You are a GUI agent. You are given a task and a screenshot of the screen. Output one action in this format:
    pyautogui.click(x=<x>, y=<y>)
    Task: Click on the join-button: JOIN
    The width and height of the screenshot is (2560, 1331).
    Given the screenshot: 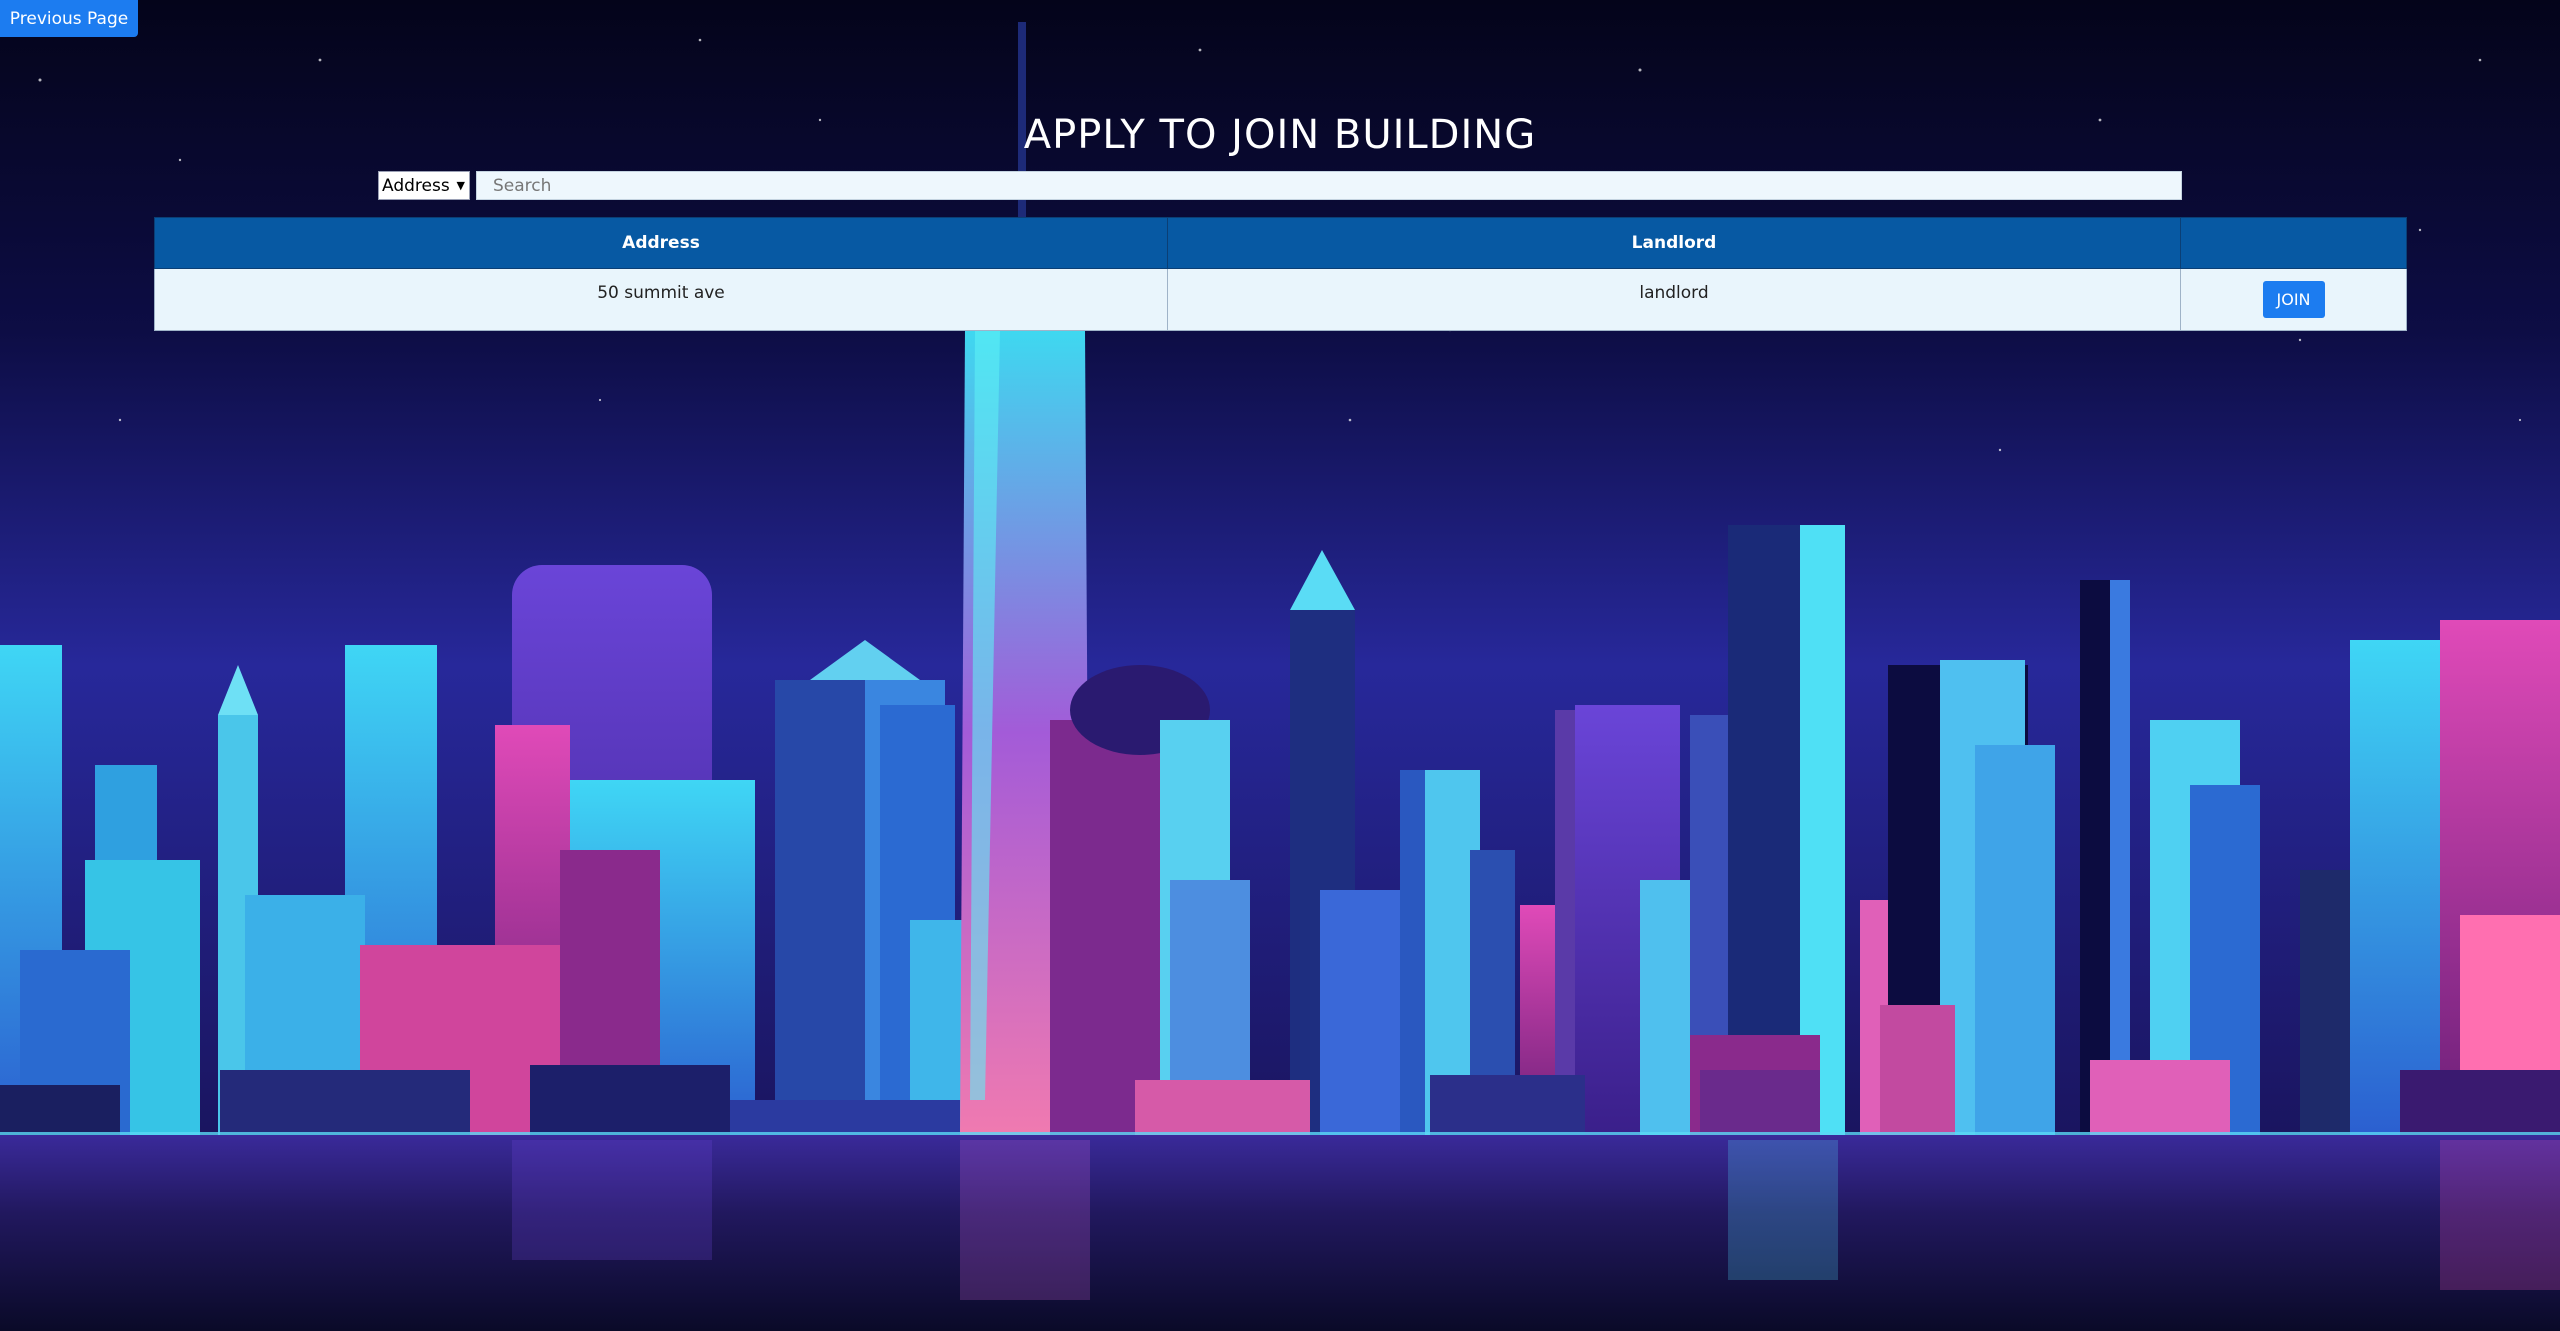 What is the action you would take?
    pyautogui.click(x=2293, y=299)
    